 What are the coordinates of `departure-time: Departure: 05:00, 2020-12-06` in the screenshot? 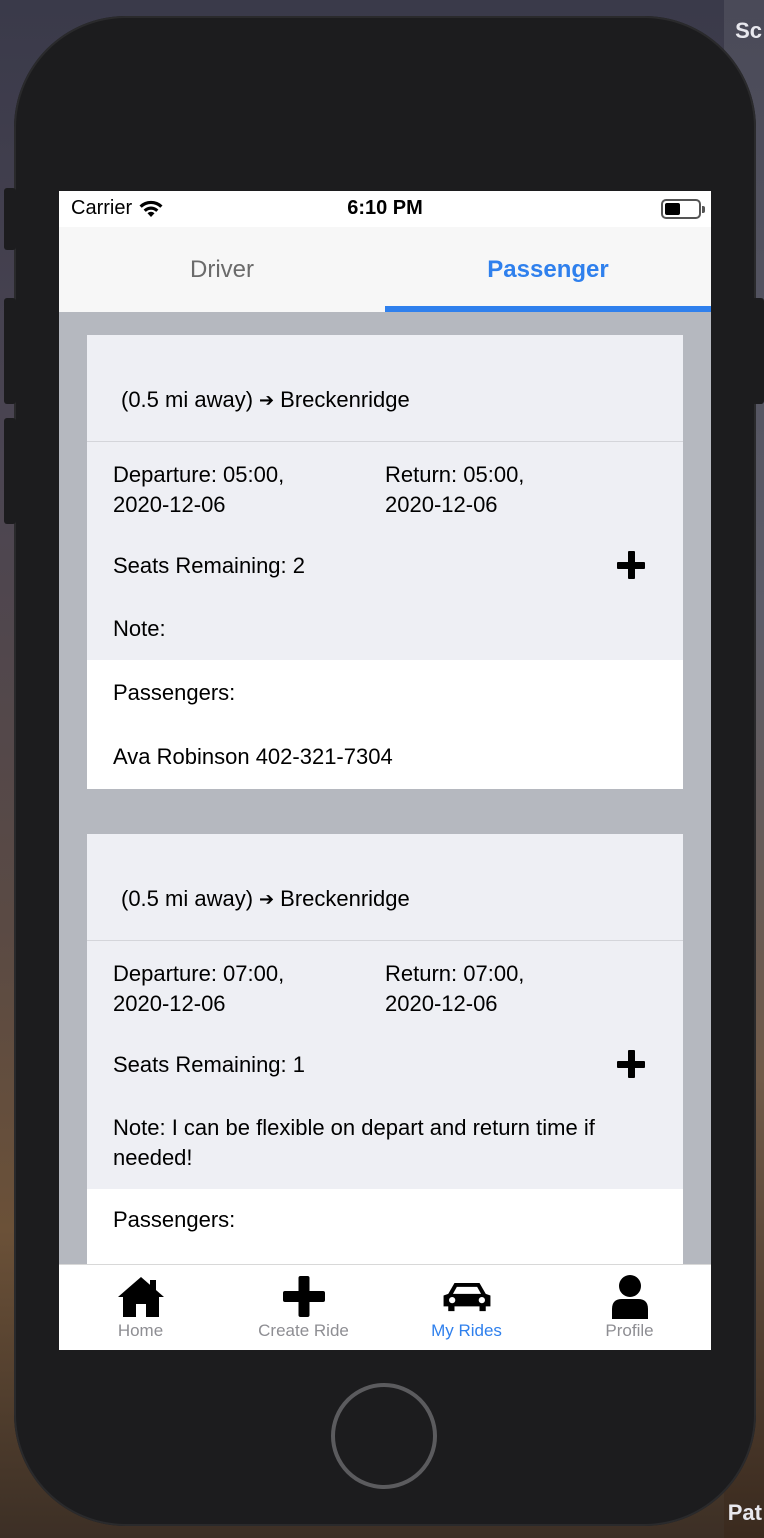 It's located at (249, 490).